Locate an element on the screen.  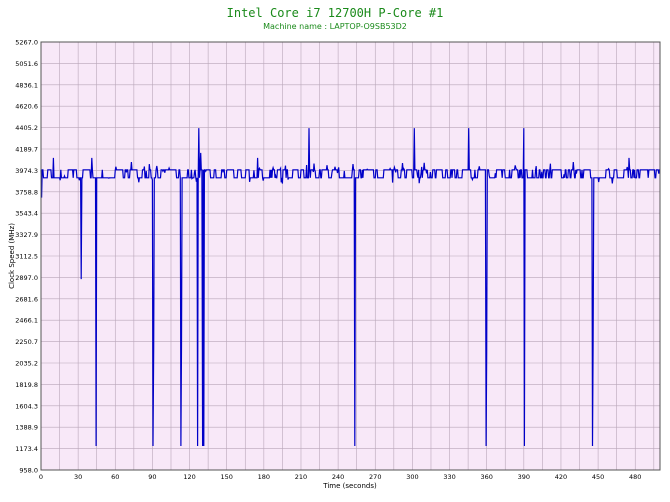
x-tick-label: 330 is located at coordinates (449, 477).